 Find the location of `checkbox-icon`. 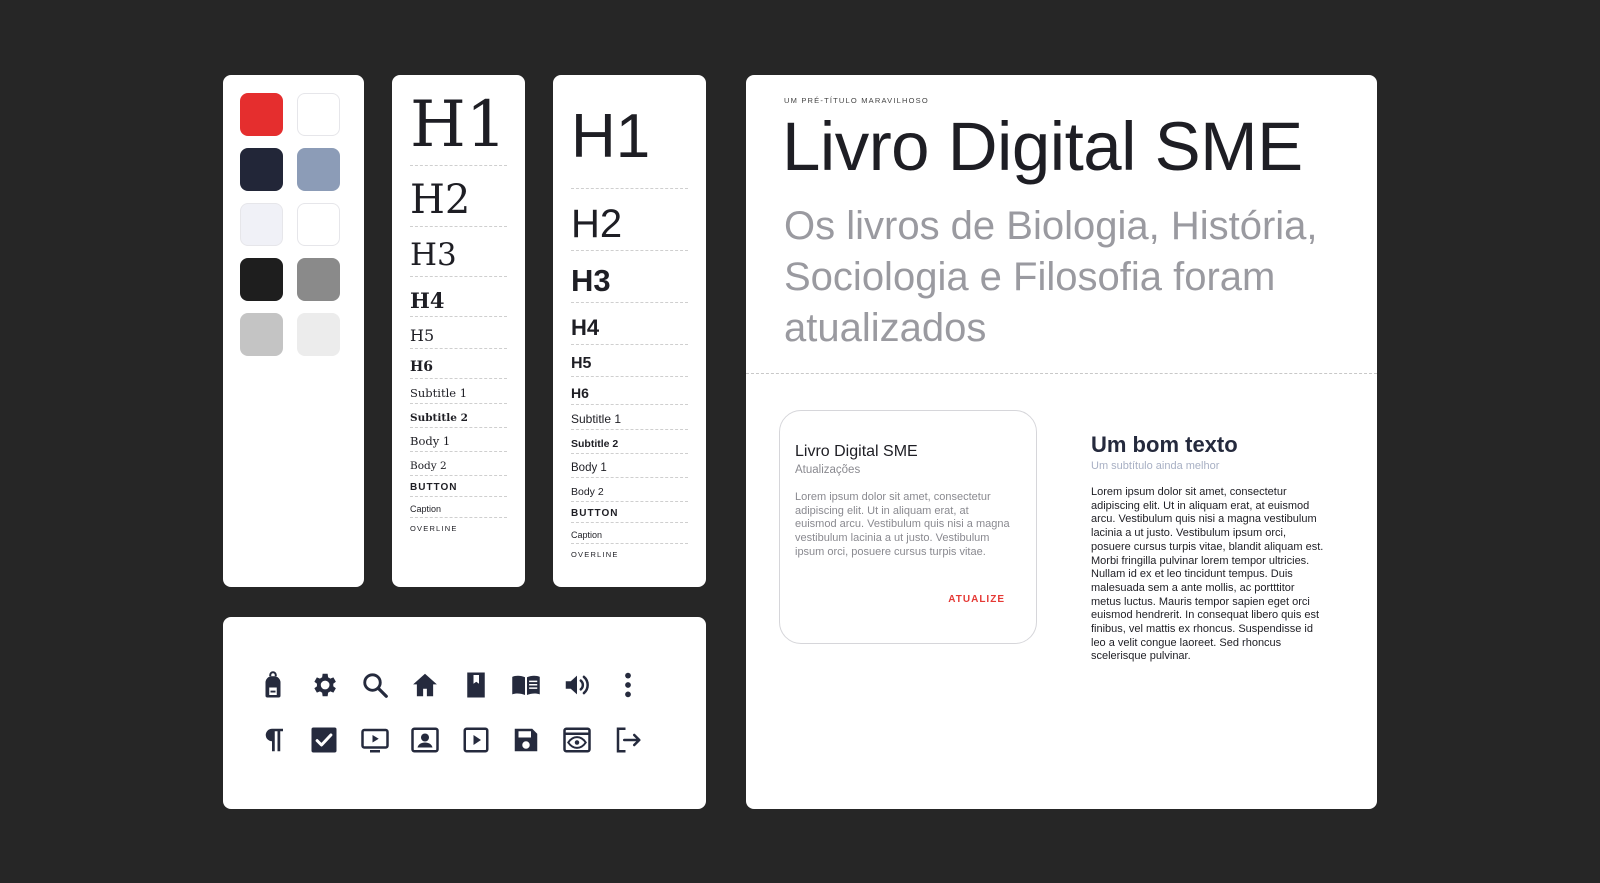

checkbox-icon is located at coordinates (324, 740).